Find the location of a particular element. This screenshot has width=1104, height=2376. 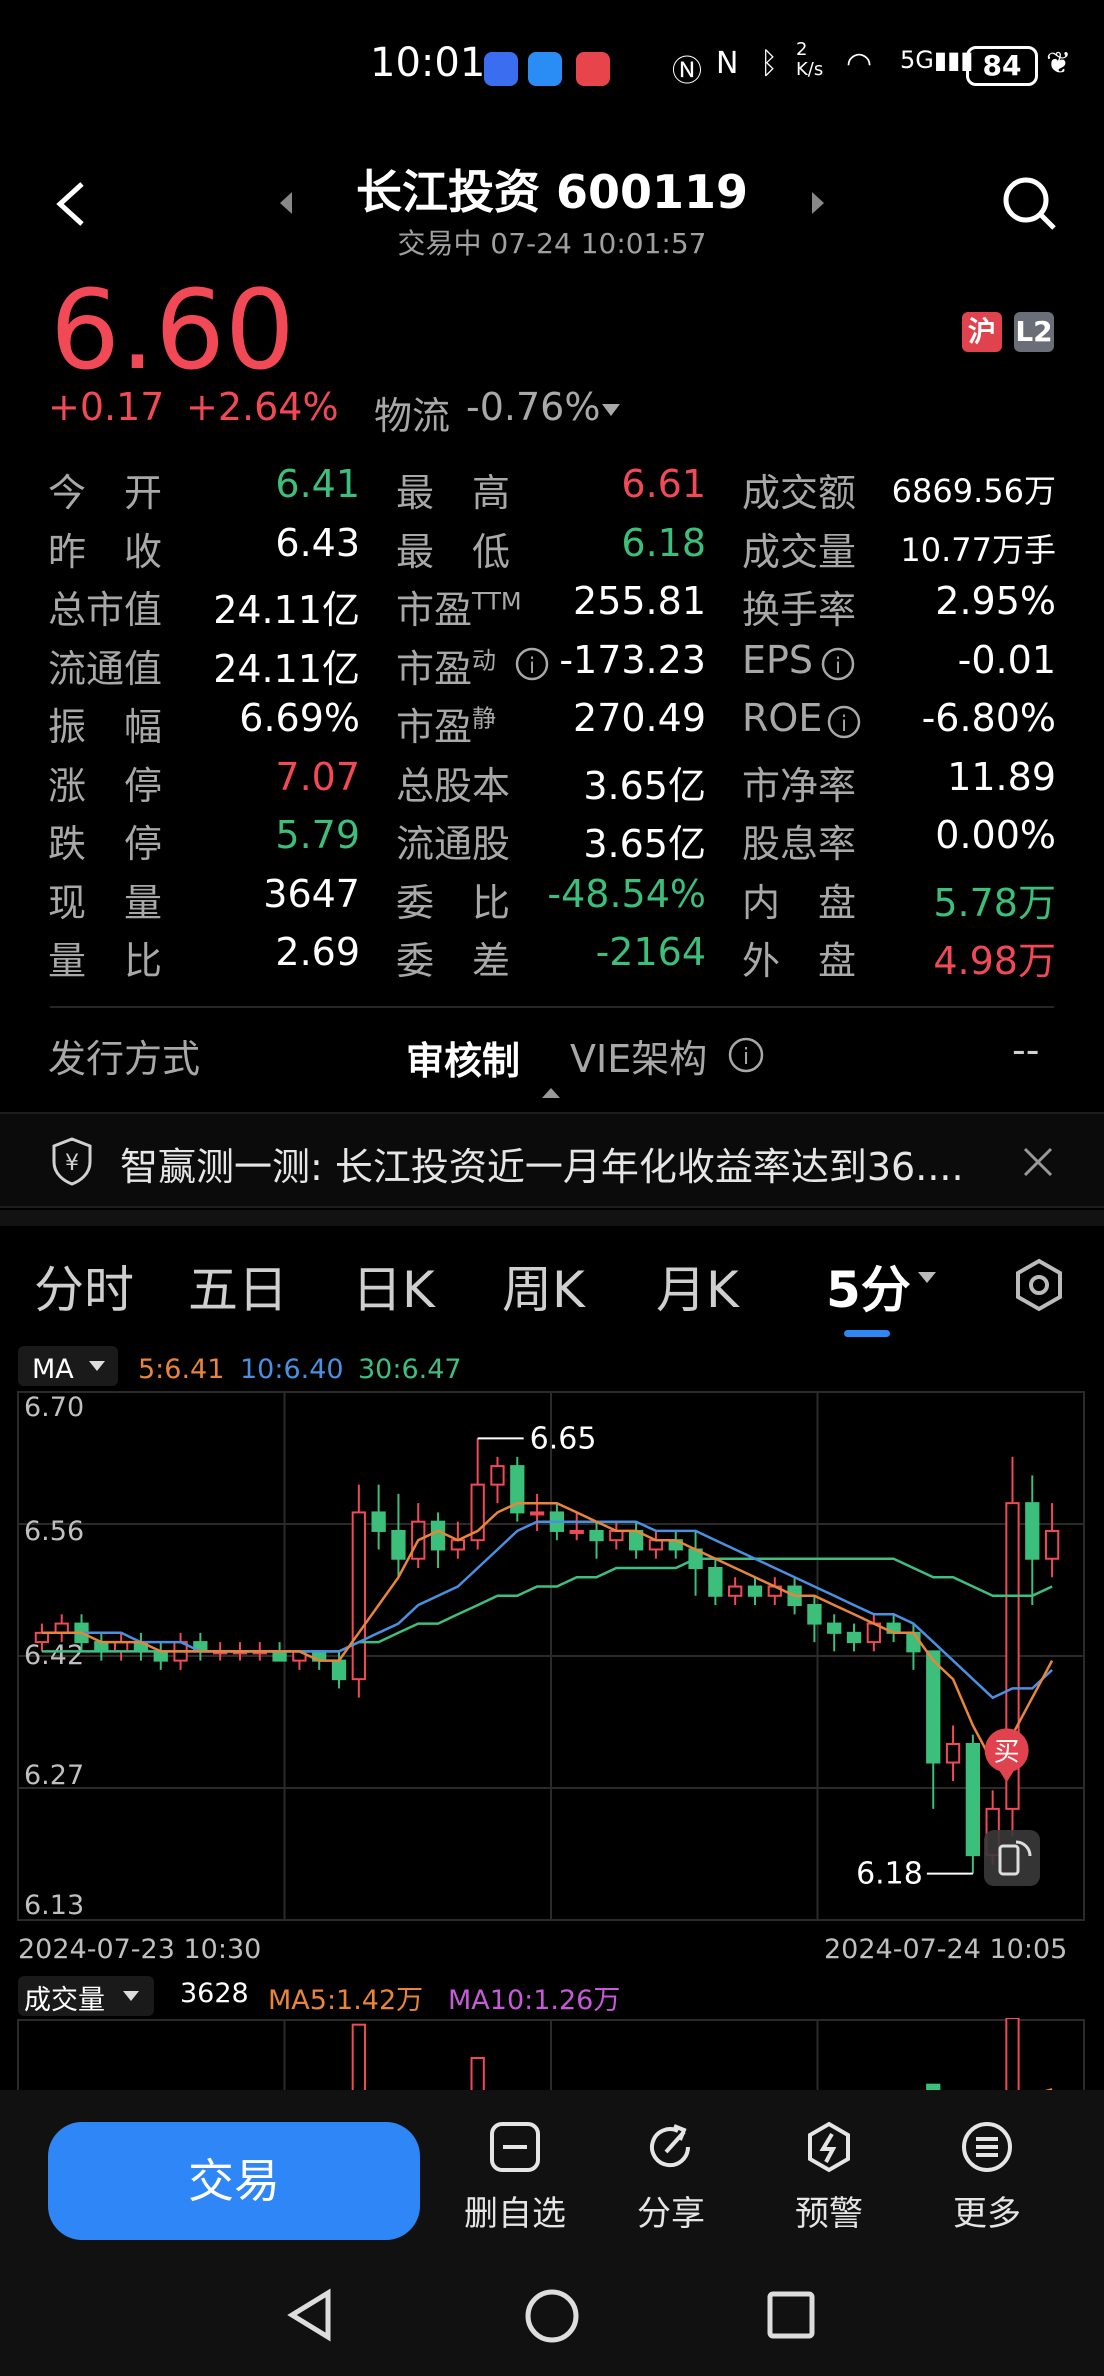

high-marker-label: 6.65 is located at coordinates (563, 1438).